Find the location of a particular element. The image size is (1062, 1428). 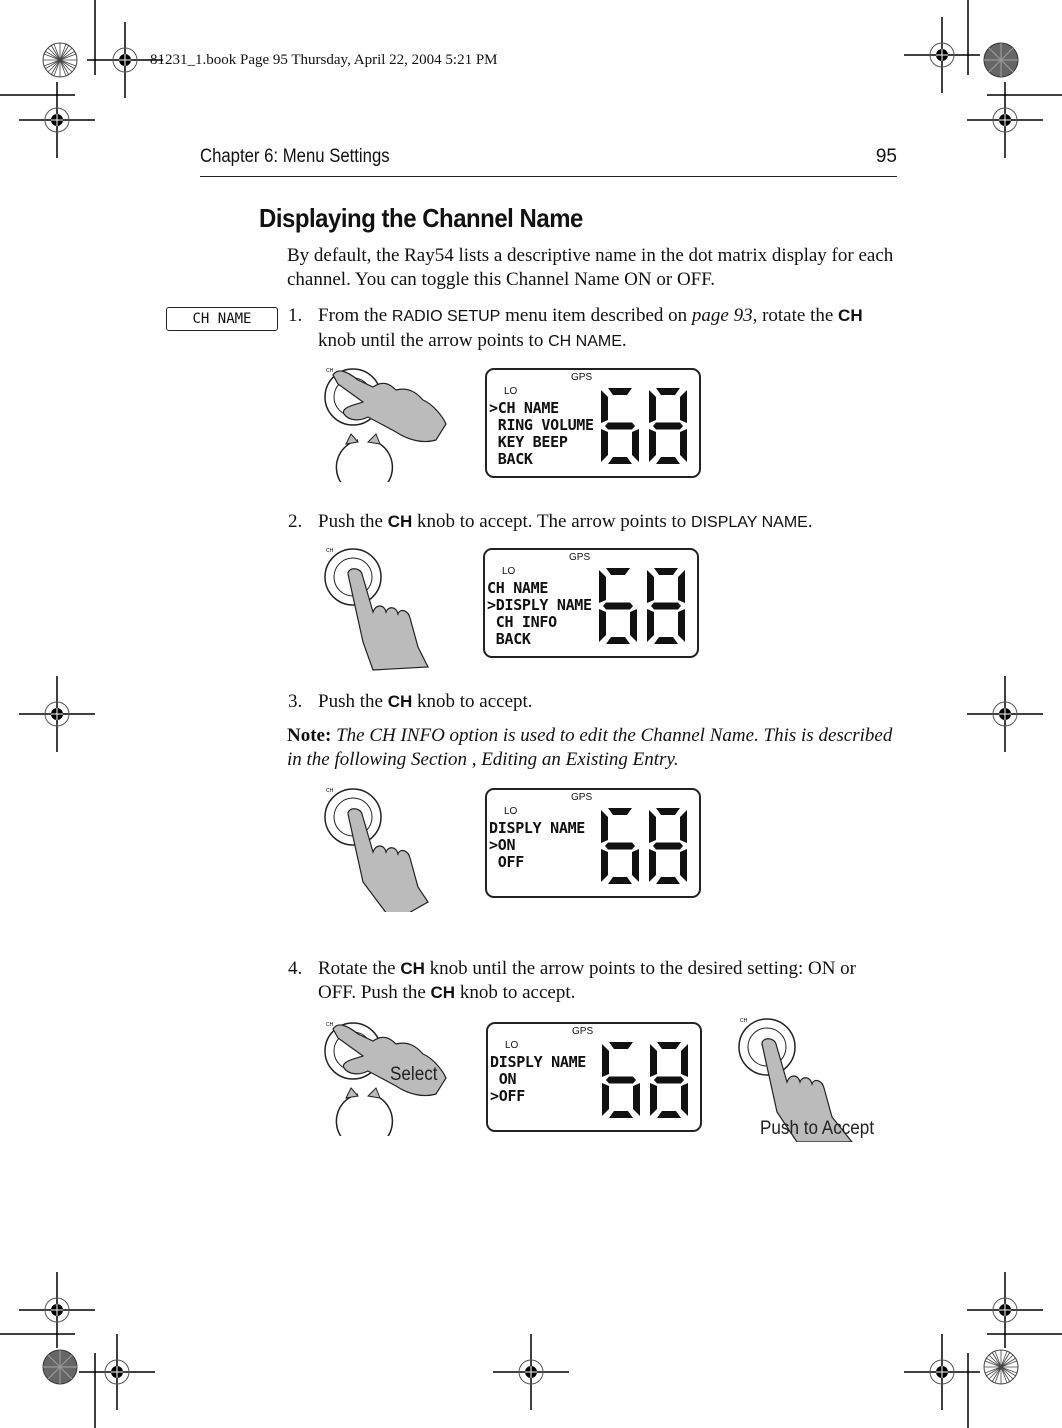

step-text: Push the is located at coordinates (353, 701).